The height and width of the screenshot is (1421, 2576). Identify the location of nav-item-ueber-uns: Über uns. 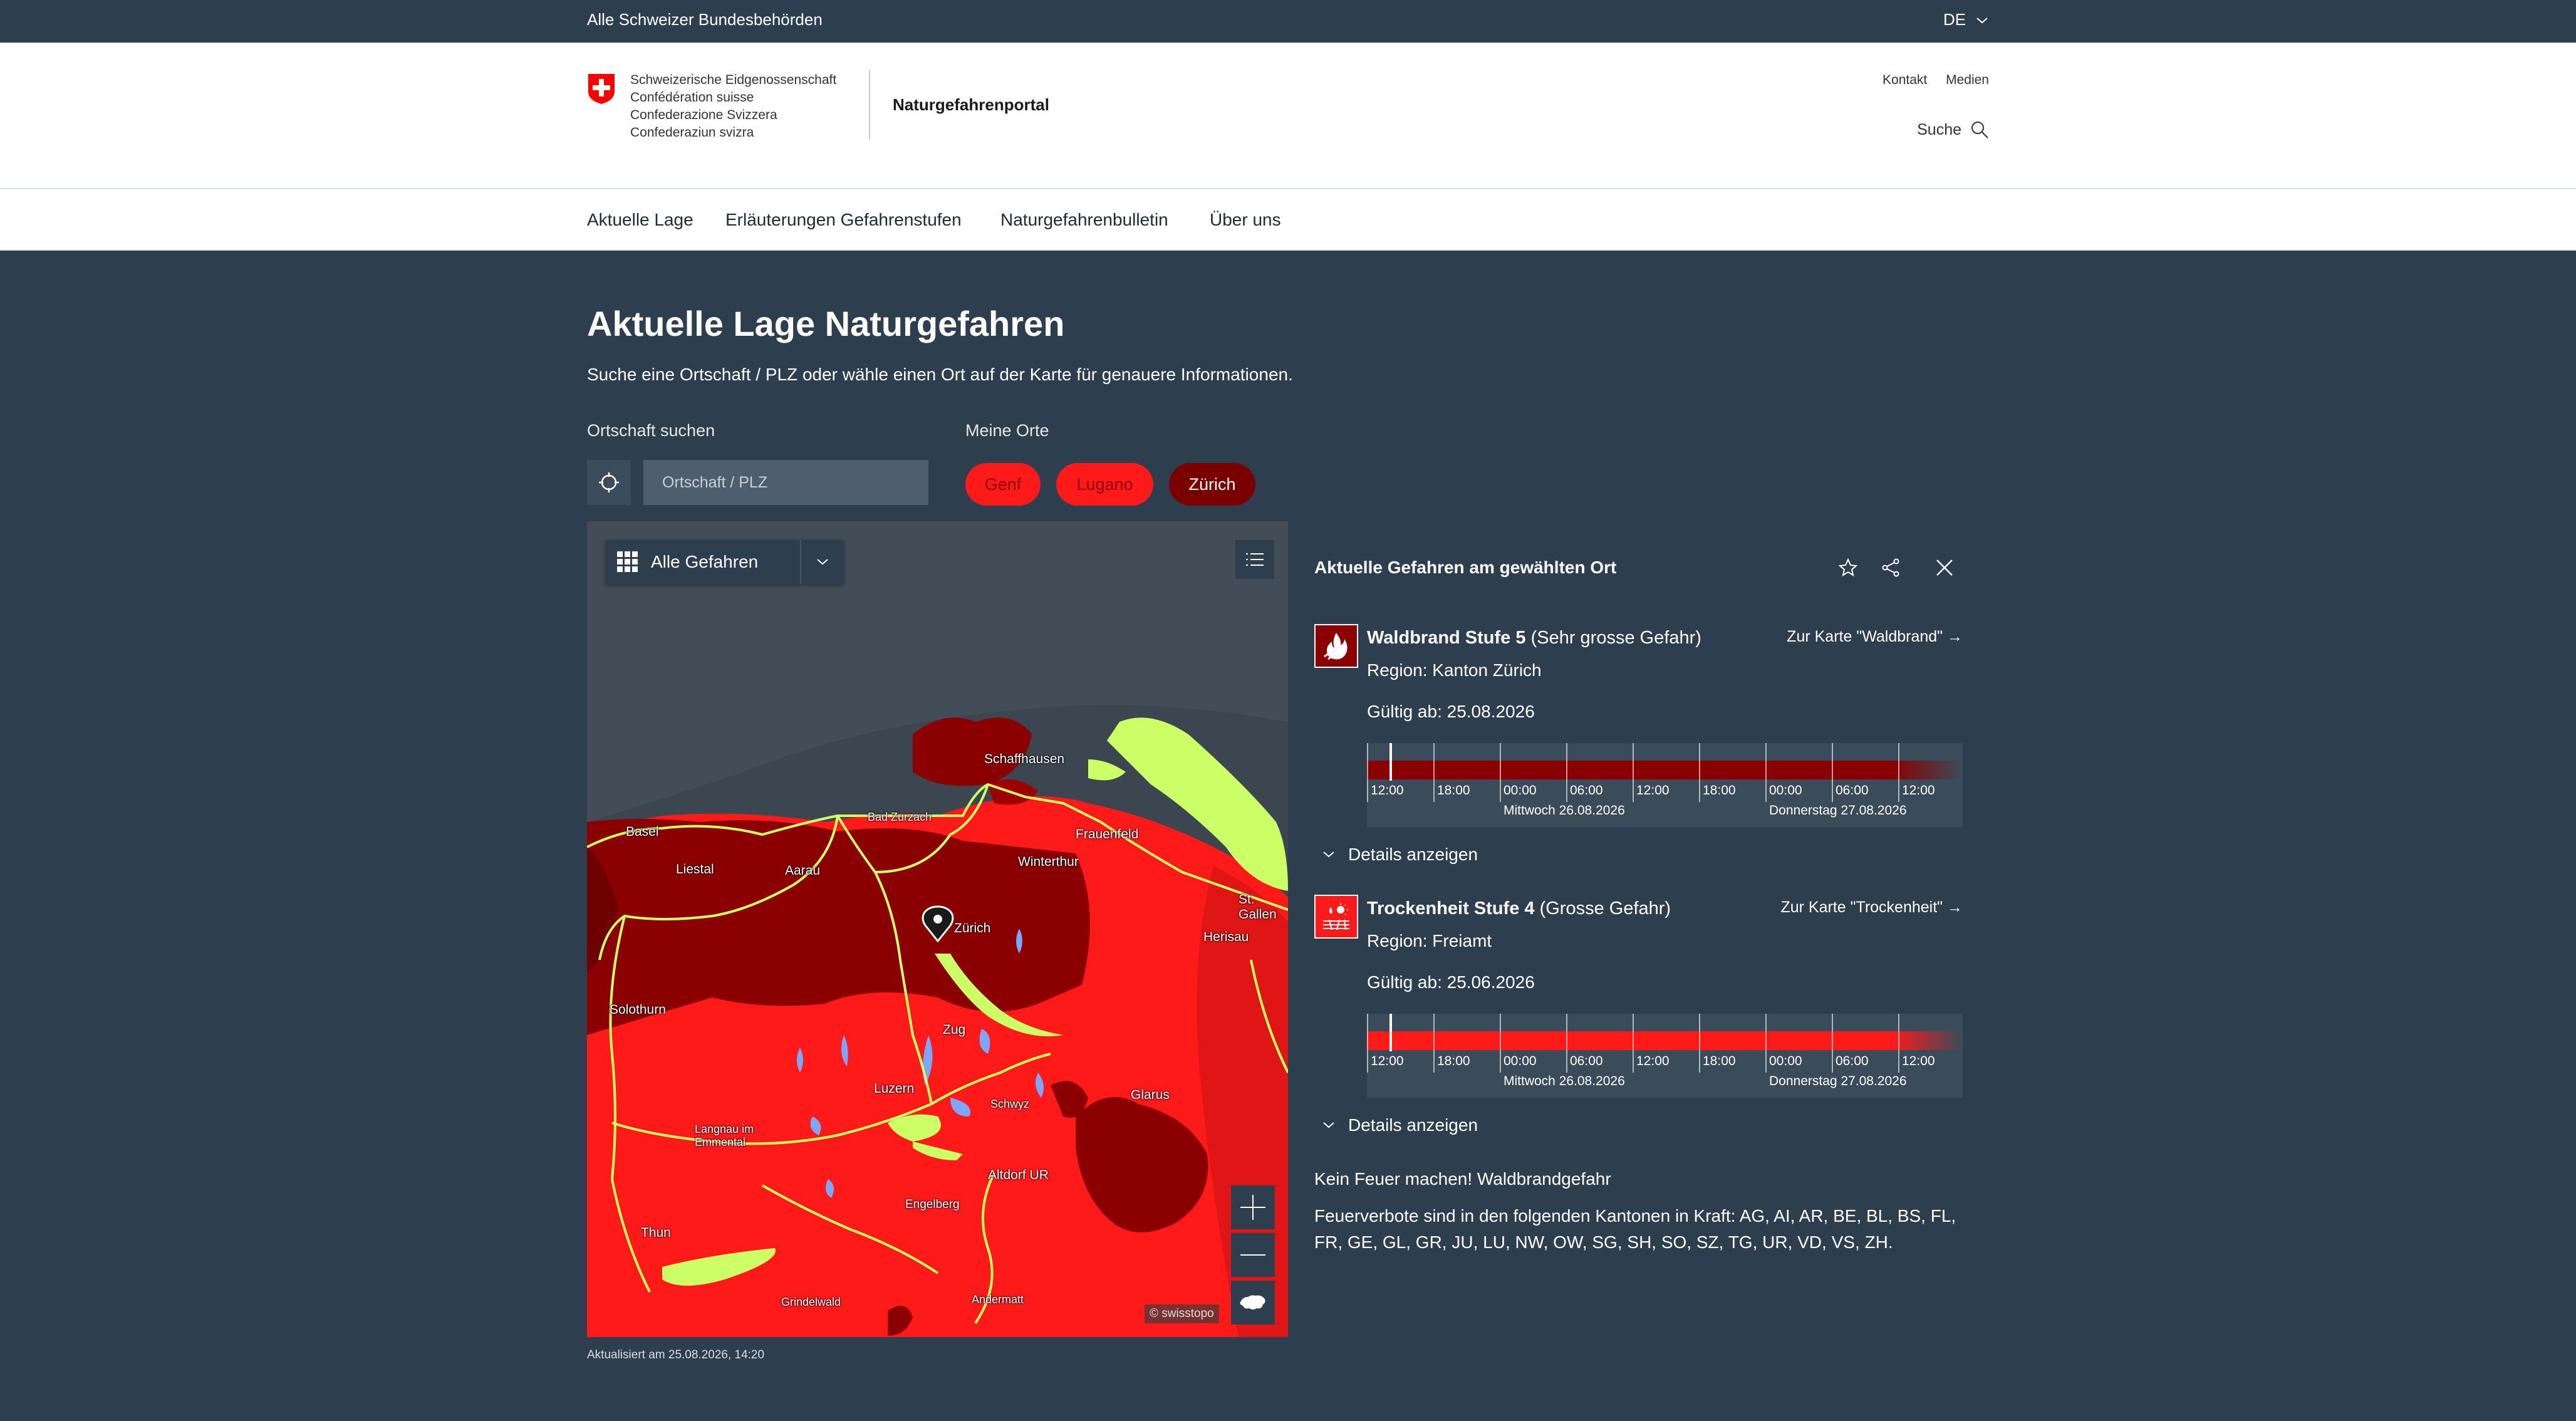
(1245, 220).